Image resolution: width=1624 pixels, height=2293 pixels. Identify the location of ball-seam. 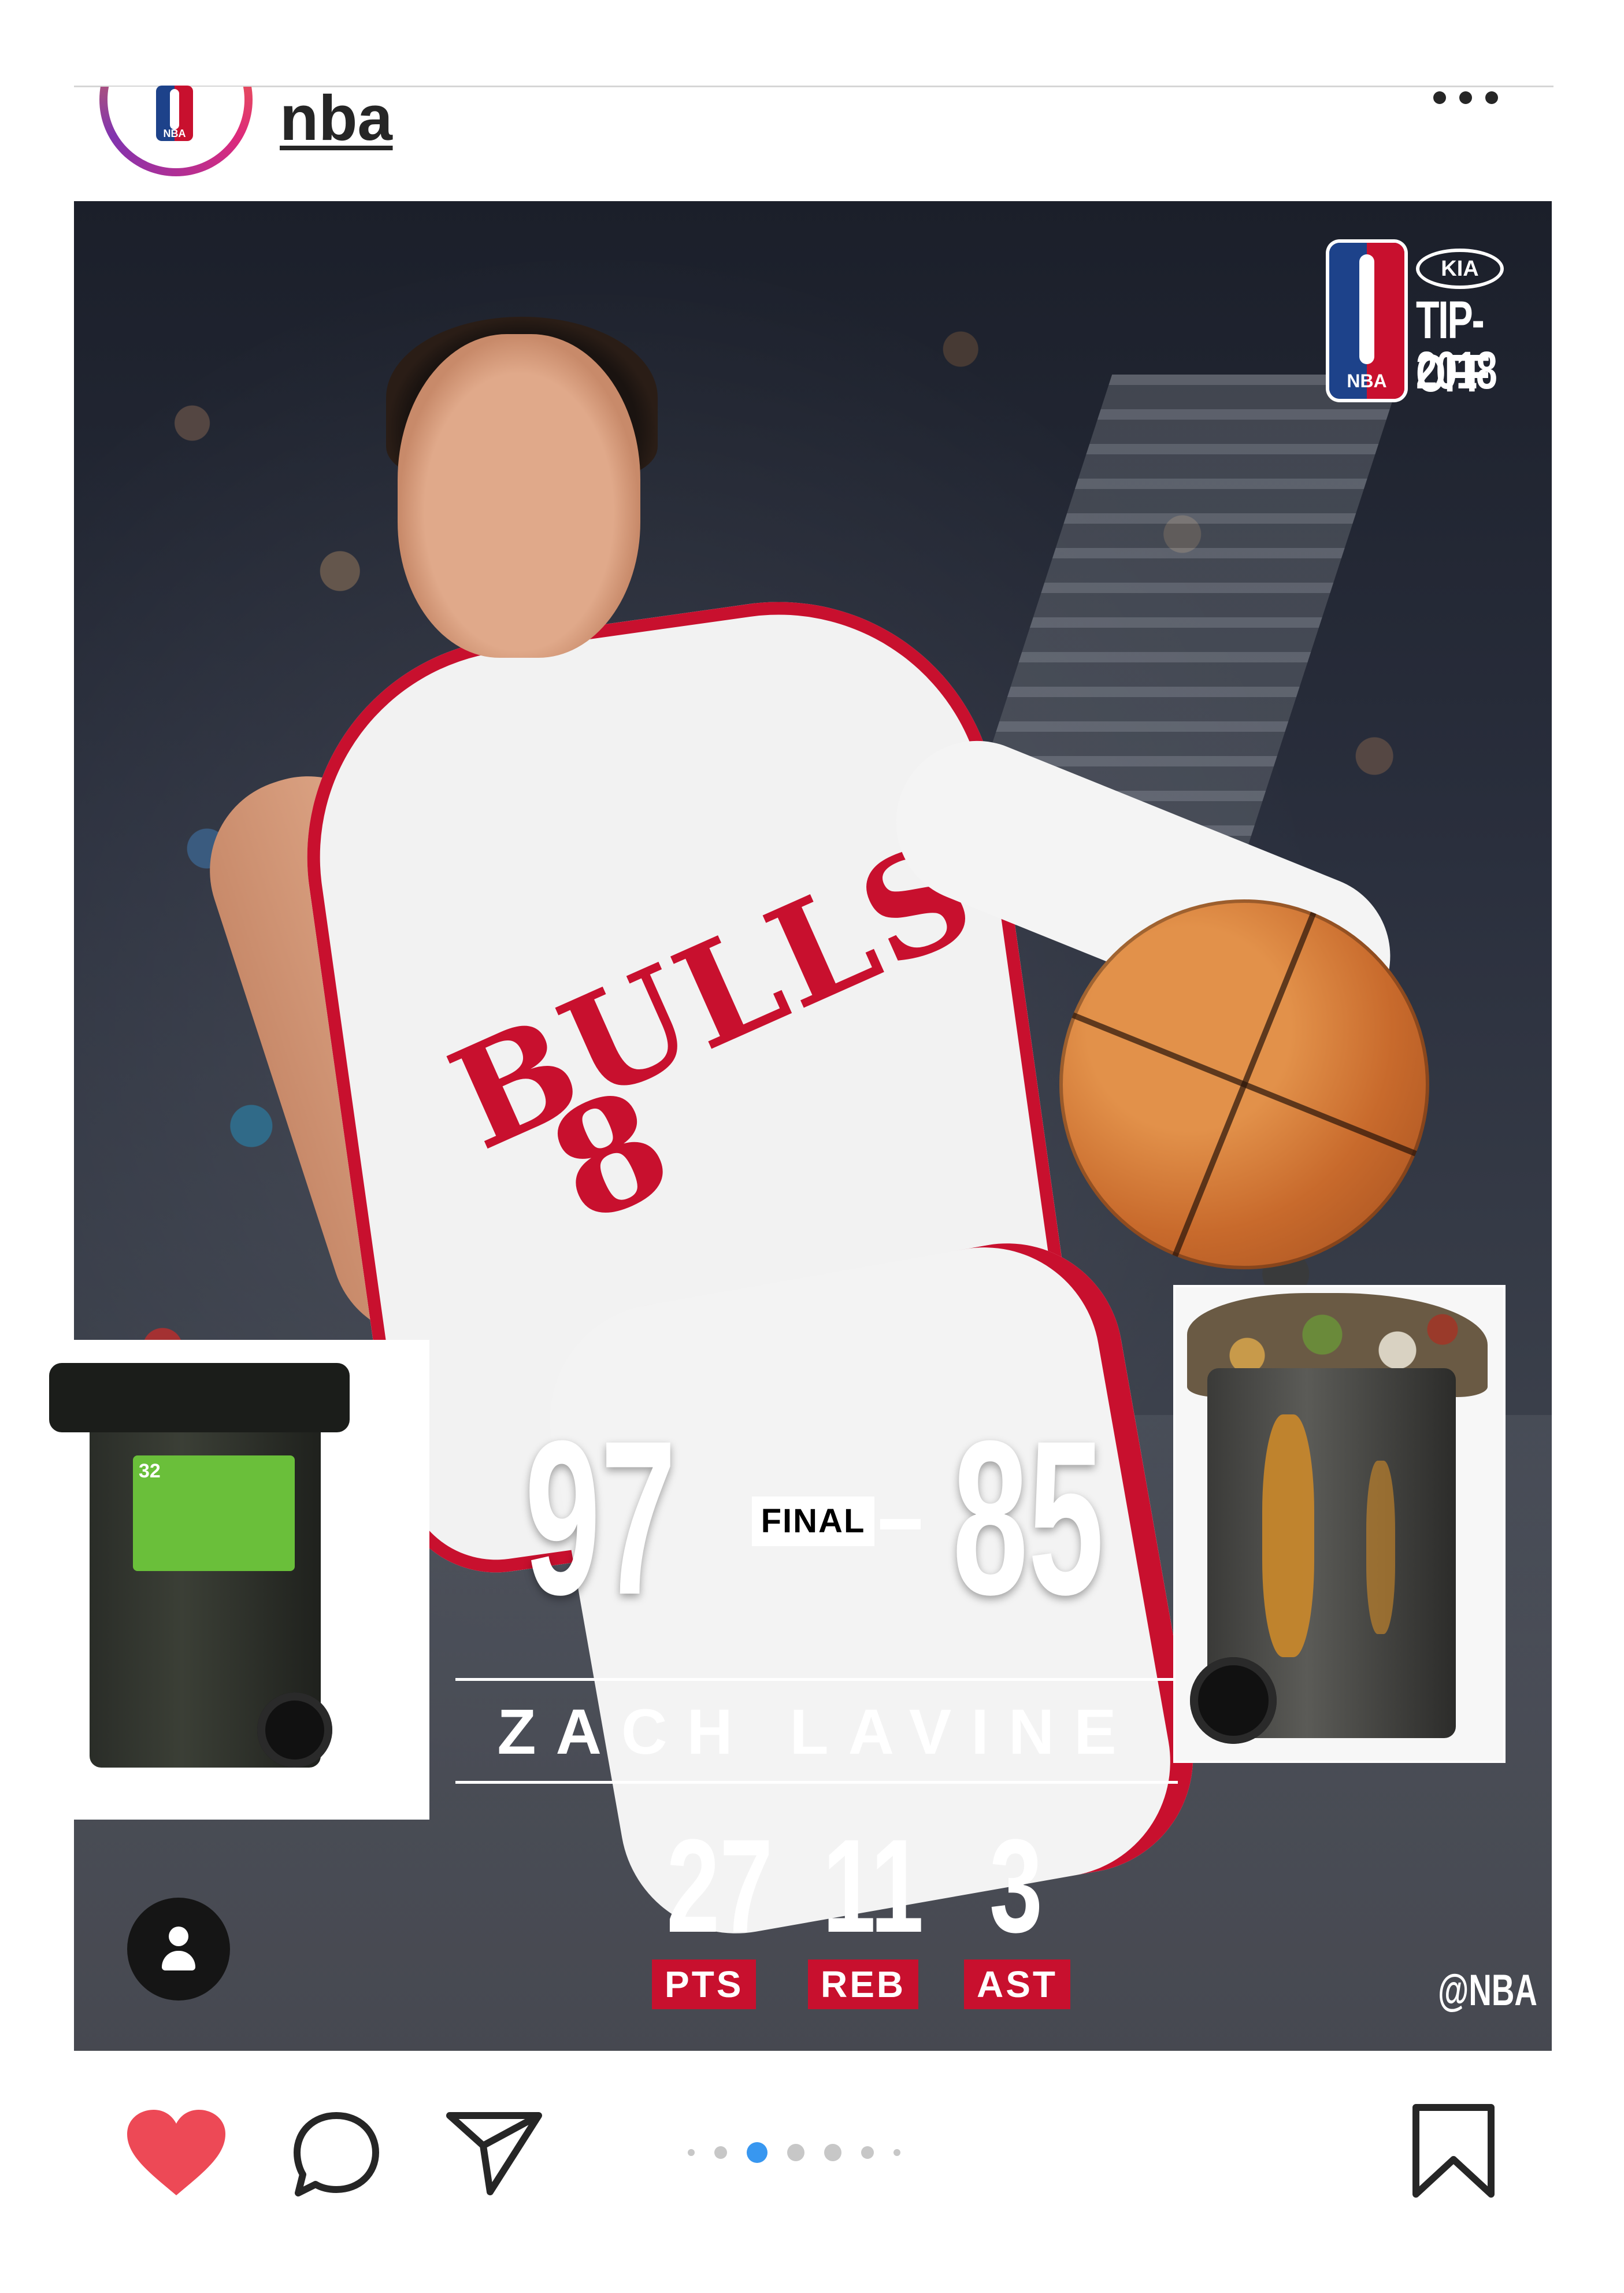
(1244, 1084).